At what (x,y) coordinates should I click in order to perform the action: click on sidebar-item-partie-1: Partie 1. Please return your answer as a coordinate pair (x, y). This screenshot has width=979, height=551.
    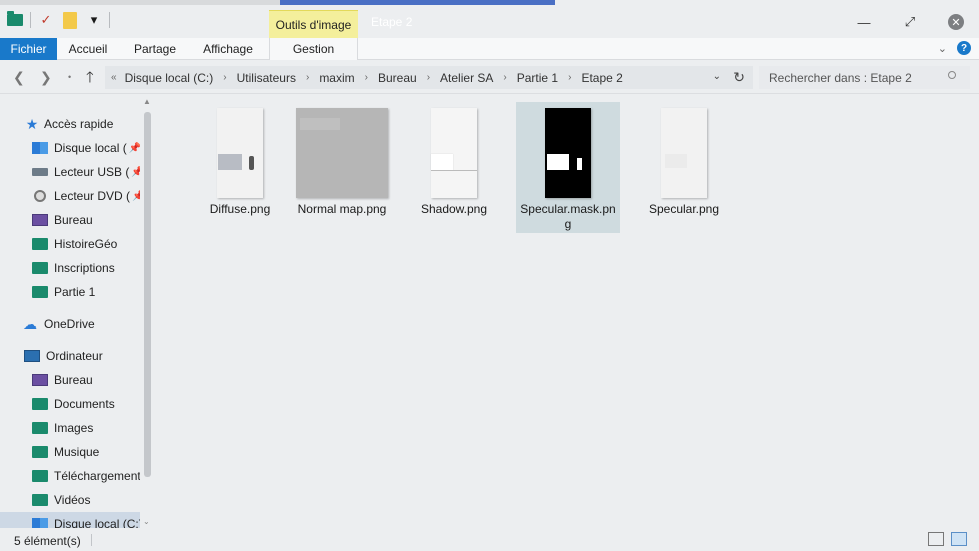
    Looking at the image, I should click on (93, 292).